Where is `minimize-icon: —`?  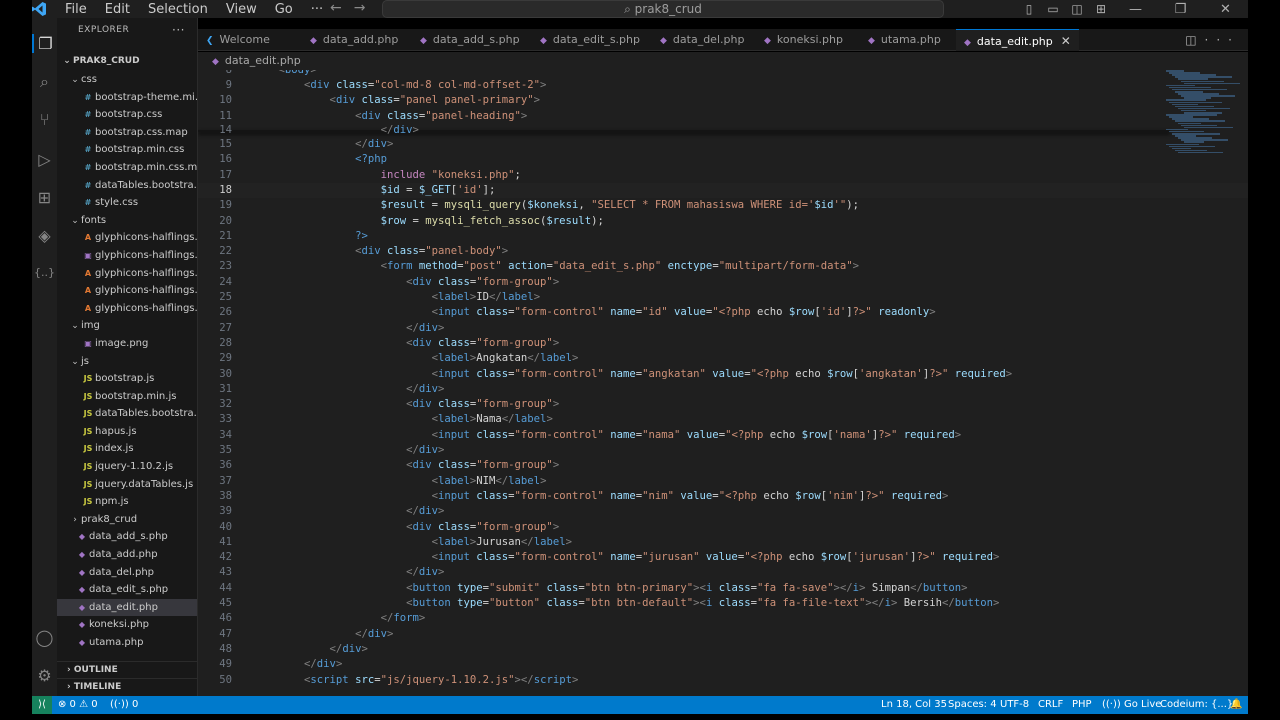
minimize-icon: — is located at coordinates (1135, 9).